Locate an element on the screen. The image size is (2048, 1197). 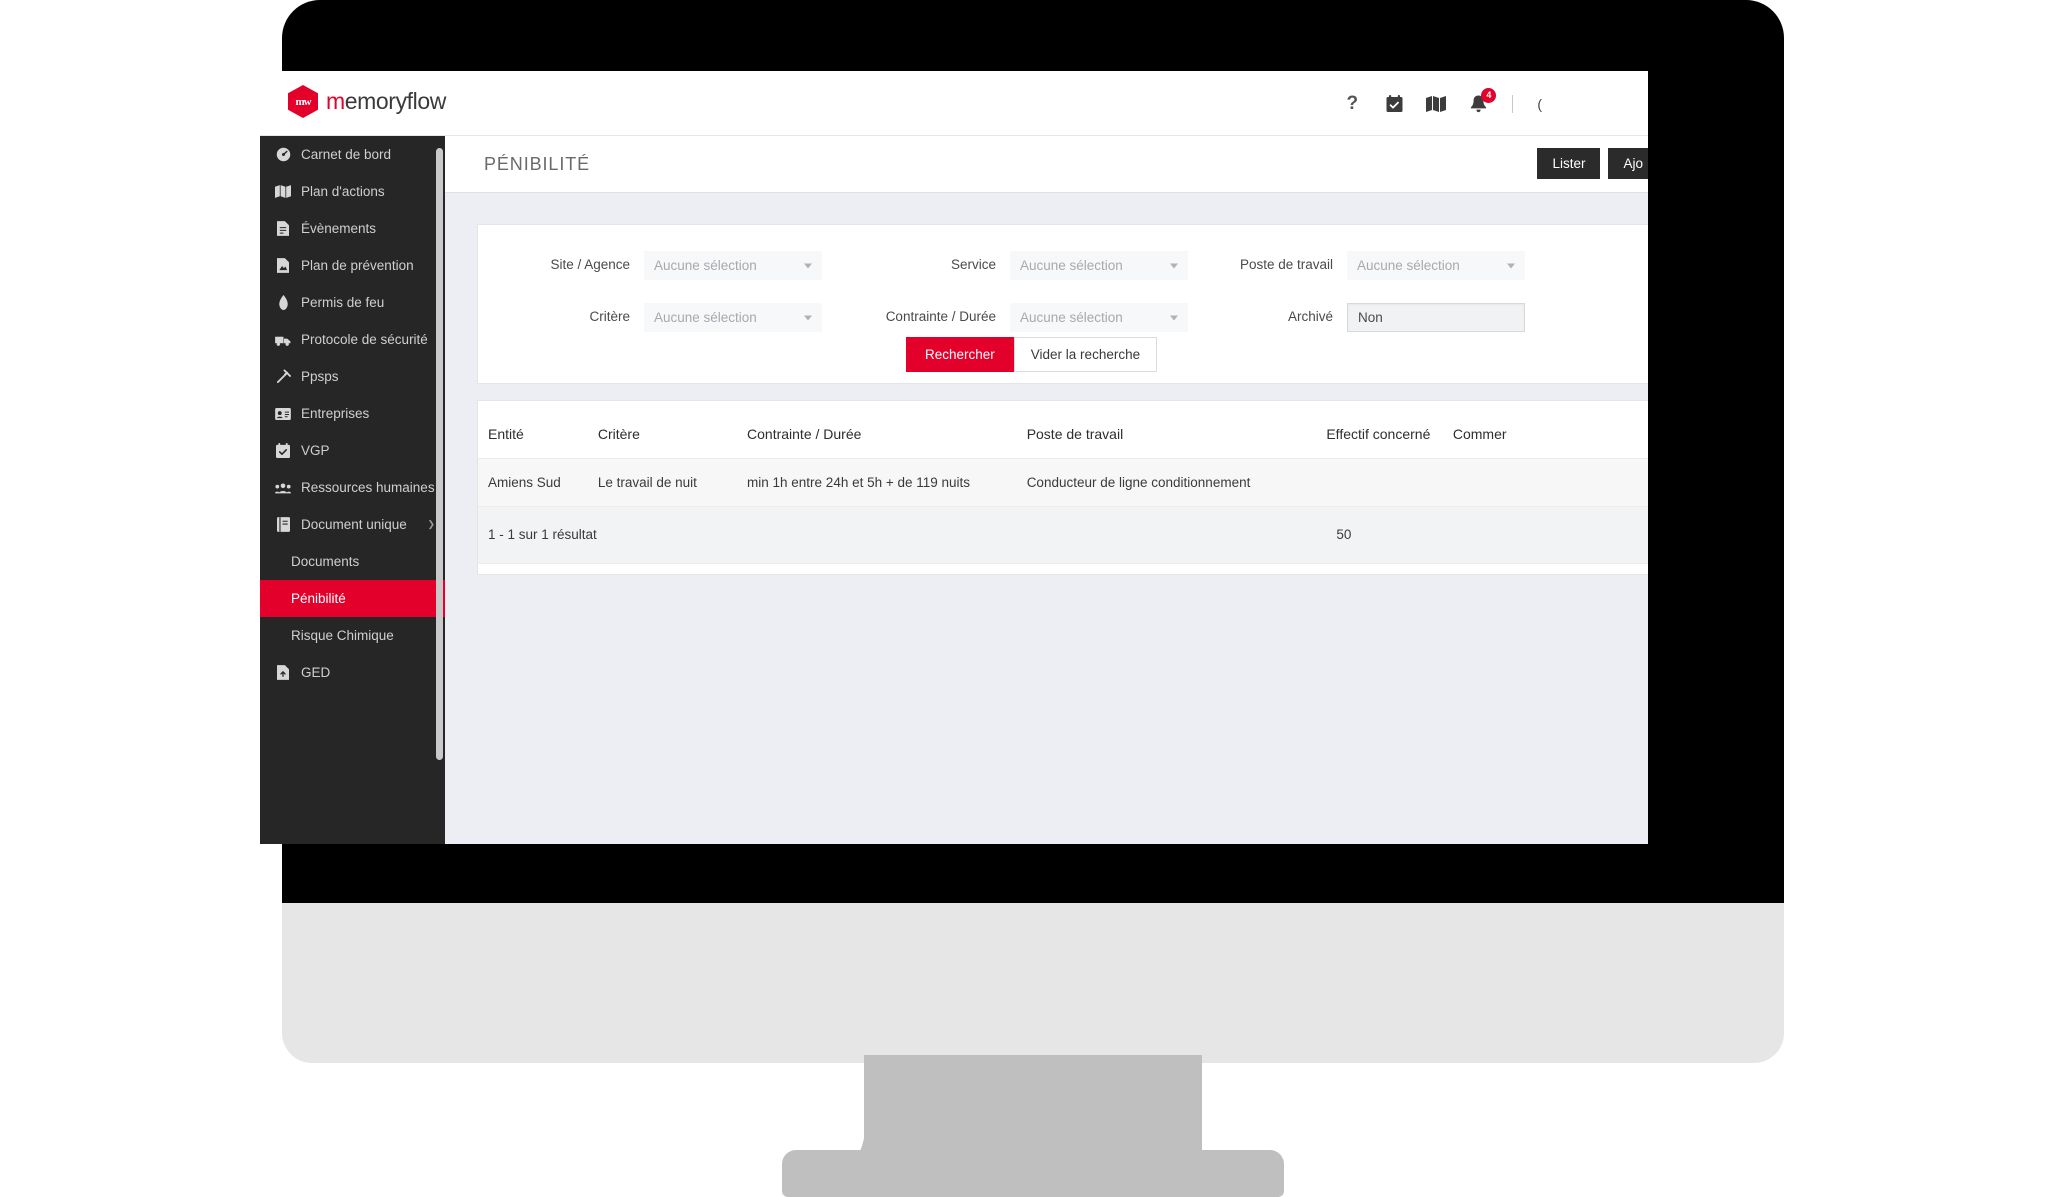
filter-critere: Critère Aucune sélection is located at coordinates (650, 317).